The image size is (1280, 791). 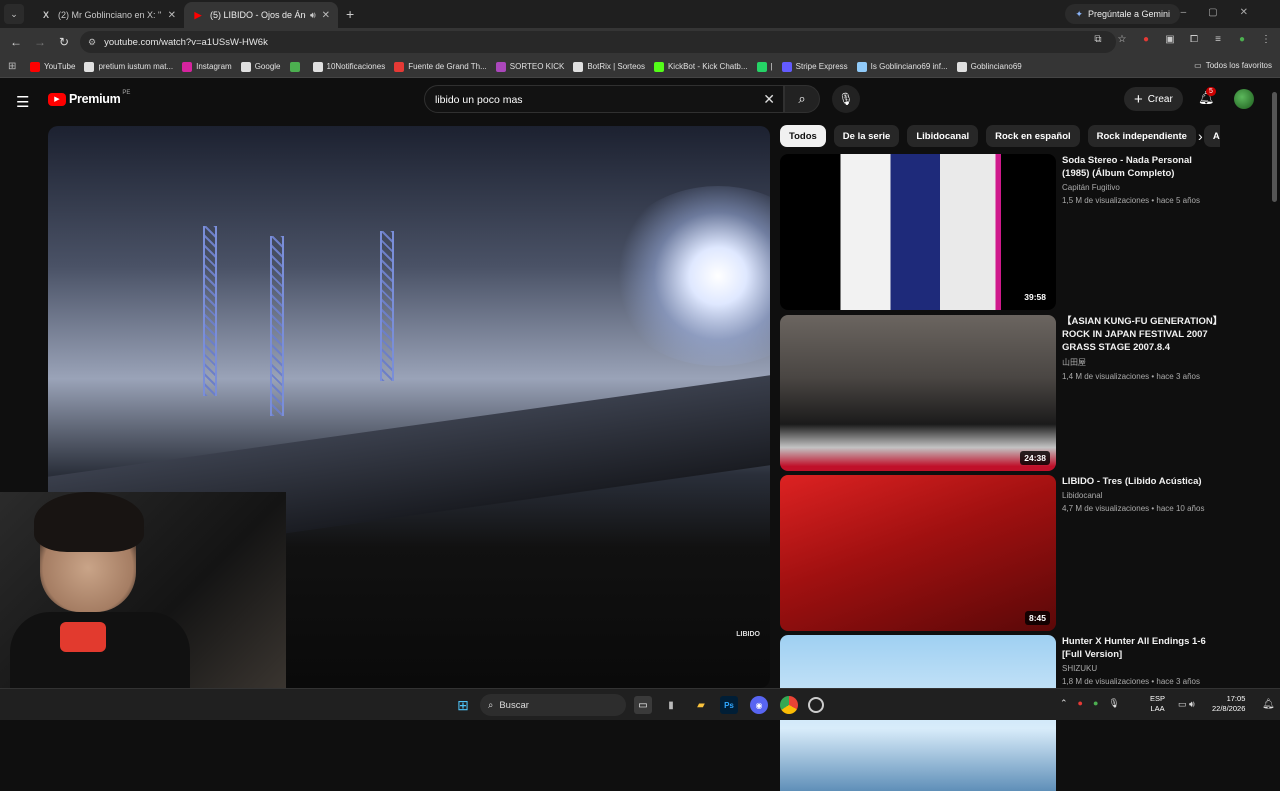 I want to click on window-controls: –▢✕, so click(x=1225, y=12).